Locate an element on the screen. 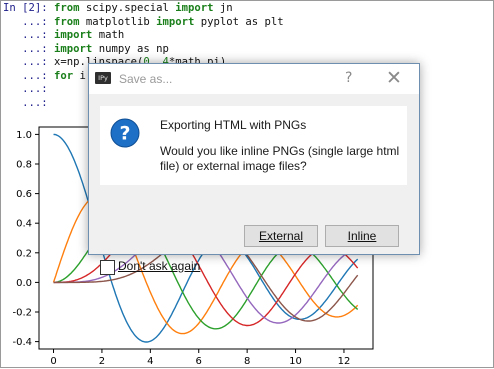  y-tick-label: 0.4 is located at coordinates (24, 224).